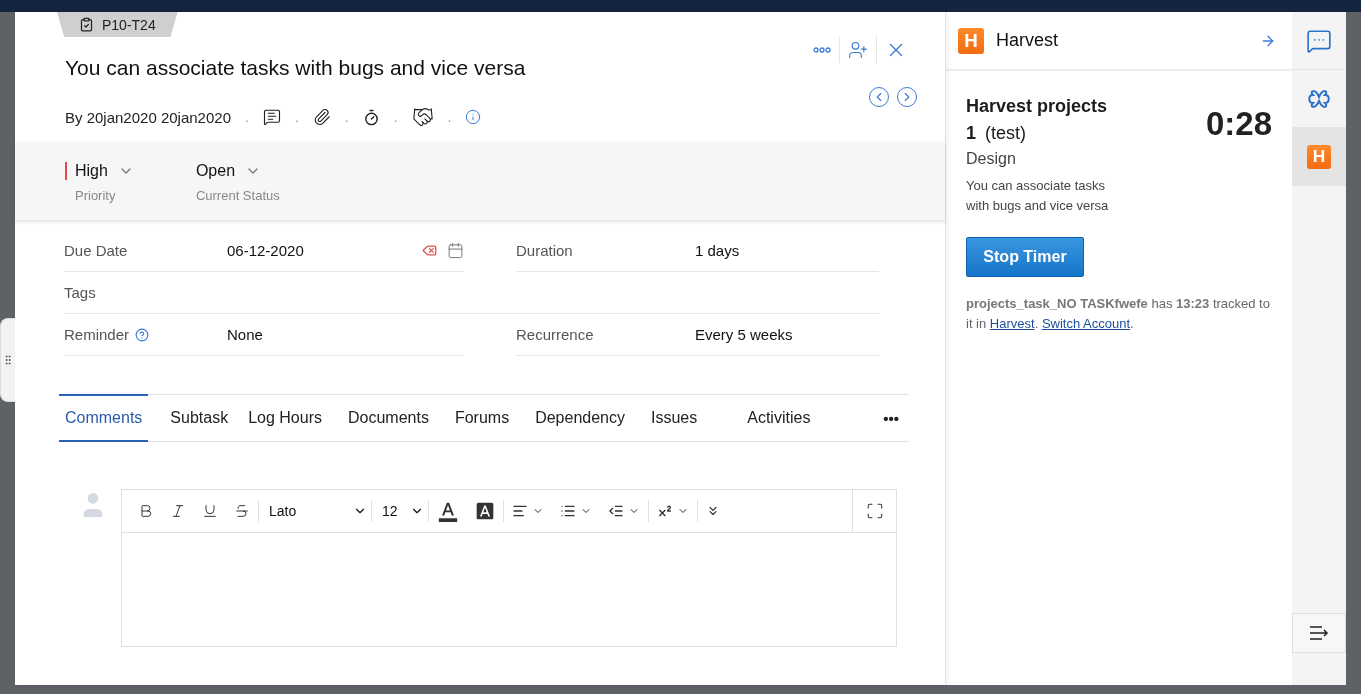 Image resolution: width=1361 pixels, height=694 pixels. Describe the element at coordinates (129, 24) in the screenshot. I see `task-id: P10-T24` at that location.